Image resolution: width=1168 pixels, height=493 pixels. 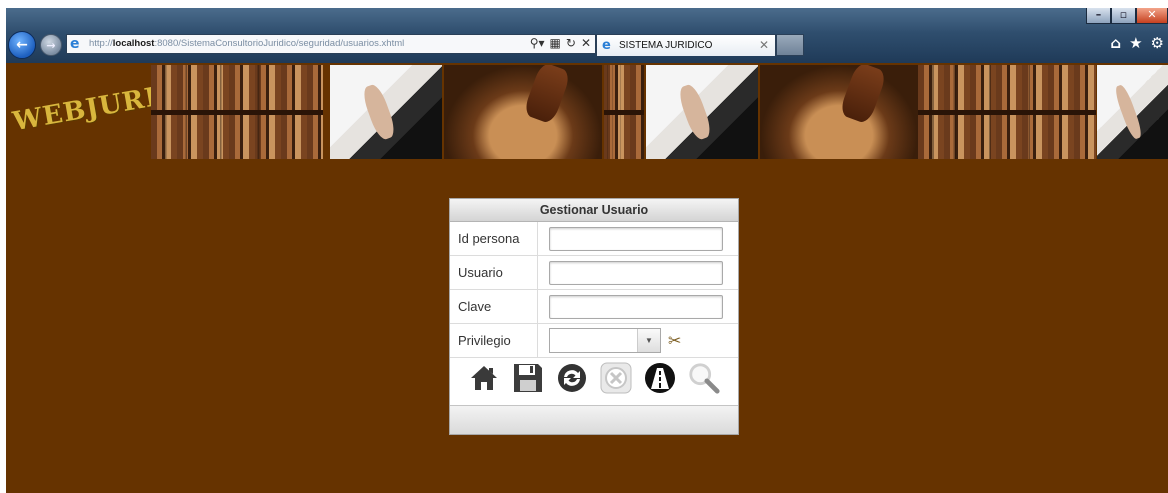 I want to click on forward-arrow-icon: →, so click(x=51, y=45).